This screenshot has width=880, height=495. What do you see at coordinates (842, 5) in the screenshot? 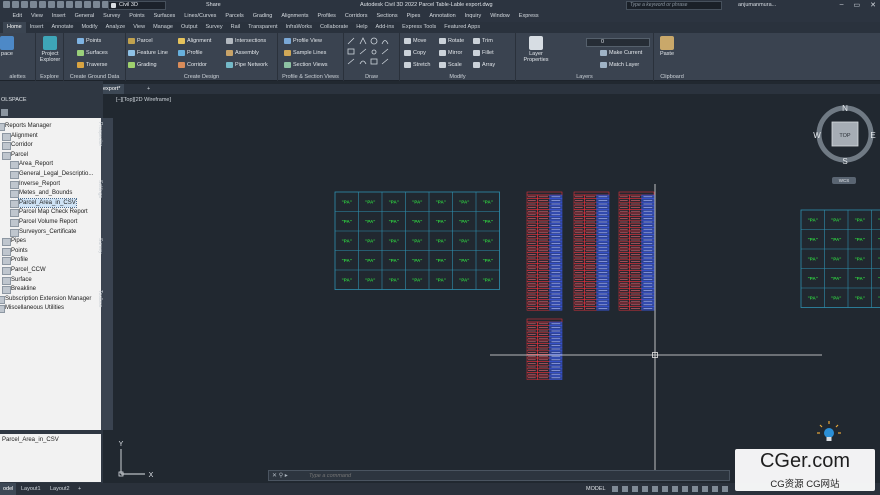
I see `minimize-icon: –` at bounding box center [842, 5].